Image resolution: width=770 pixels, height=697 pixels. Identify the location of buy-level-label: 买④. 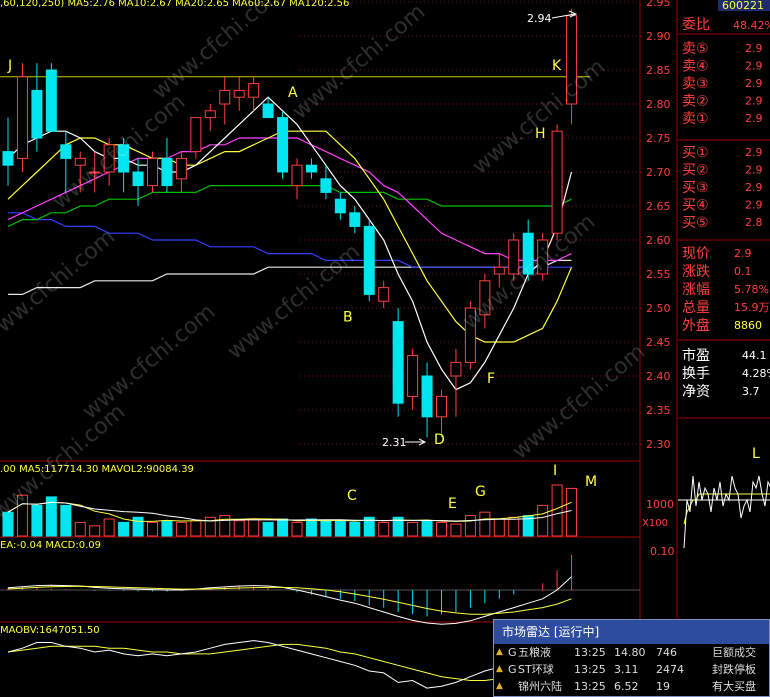
(695, 206).